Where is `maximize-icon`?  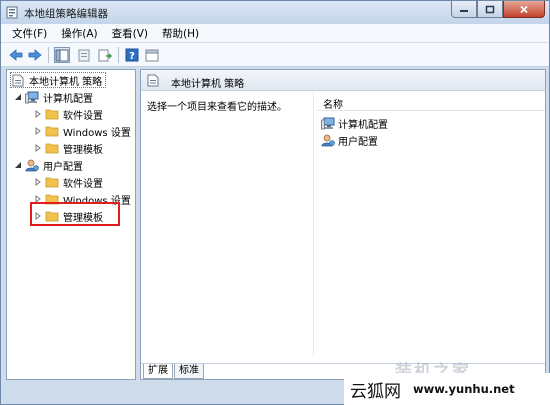 maximize-icon is located at coordinates (490, 9).